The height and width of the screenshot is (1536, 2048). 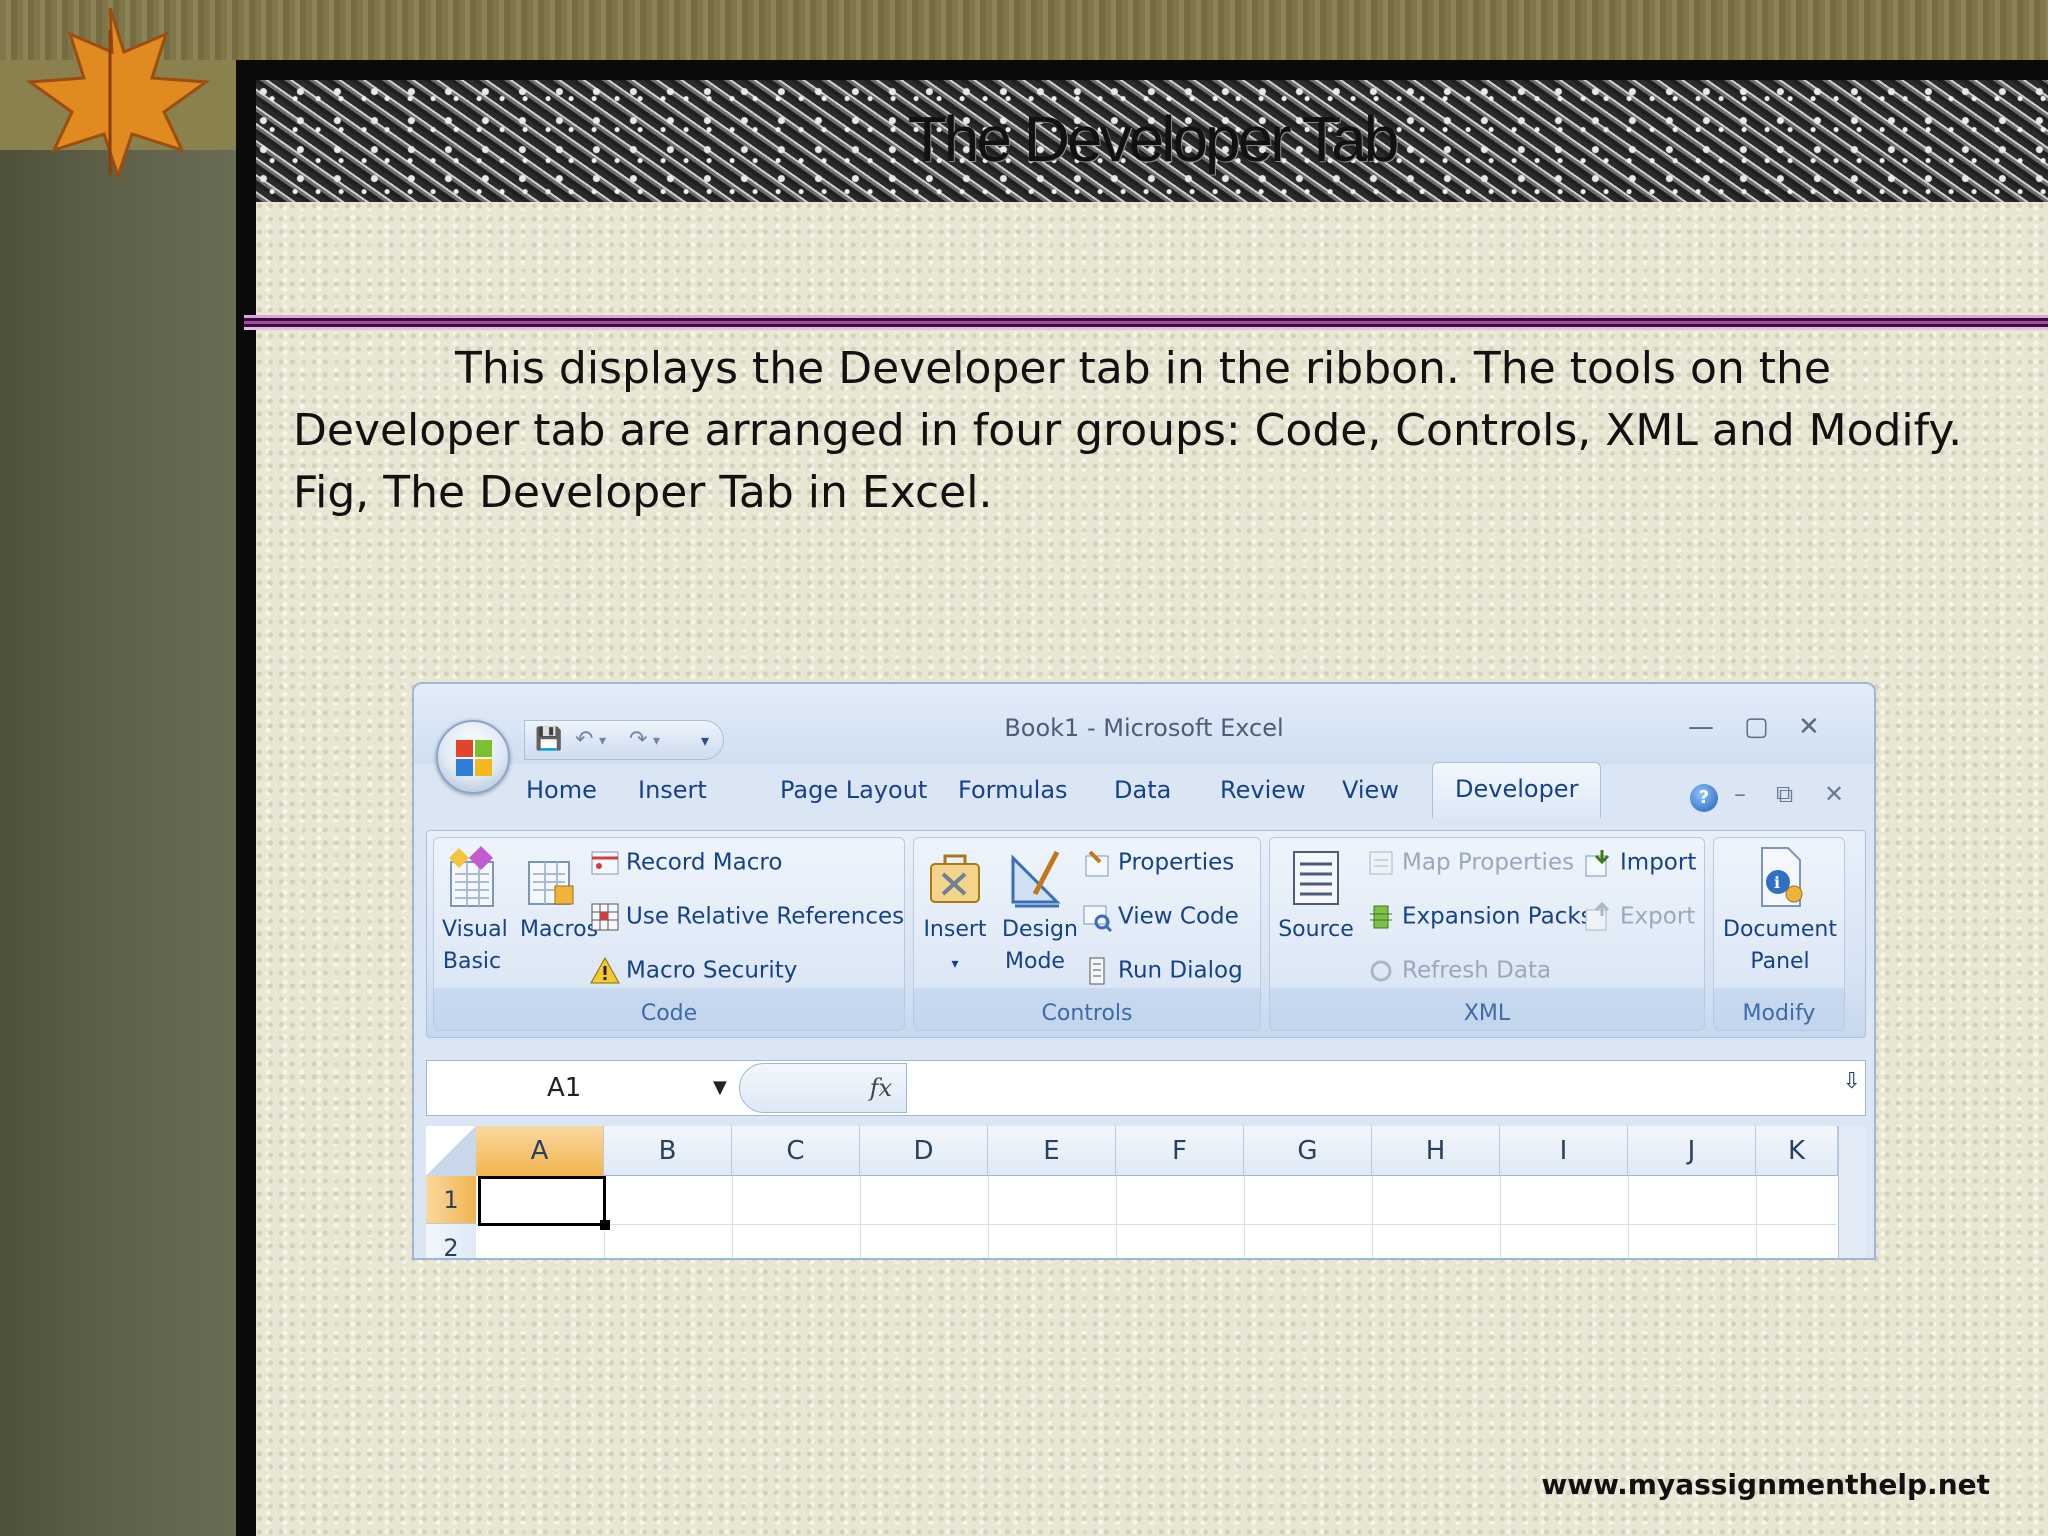 What do you see at coordinates (924, 1151) in the screenshot?
I see `column-header-d: D` at bounding box center [924, 1151].